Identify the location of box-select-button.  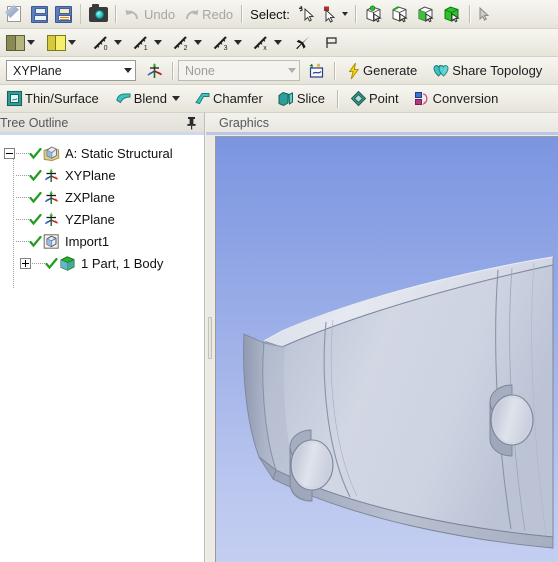
(335, 14).